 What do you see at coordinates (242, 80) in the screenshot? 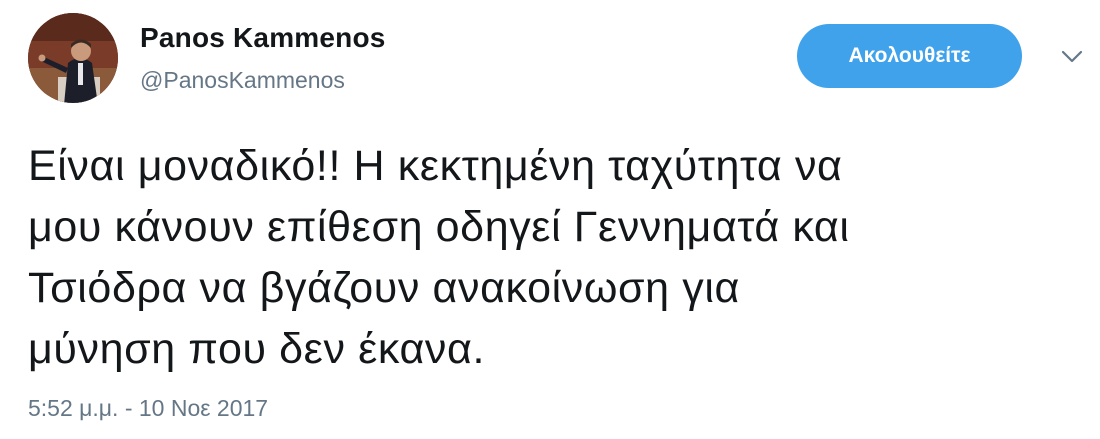
I see `author-handle: @PanosKammenos` at bounding box center [242, 80].